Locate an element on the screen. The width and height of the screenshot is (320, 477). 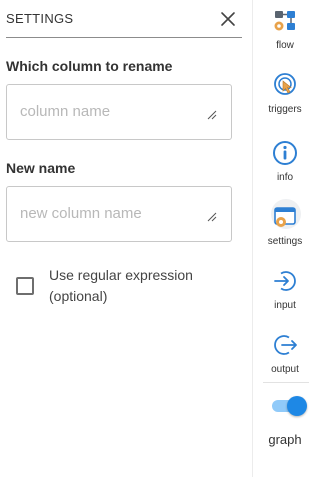
sidebar-item-label: flow is located at coordinates (285, 45).